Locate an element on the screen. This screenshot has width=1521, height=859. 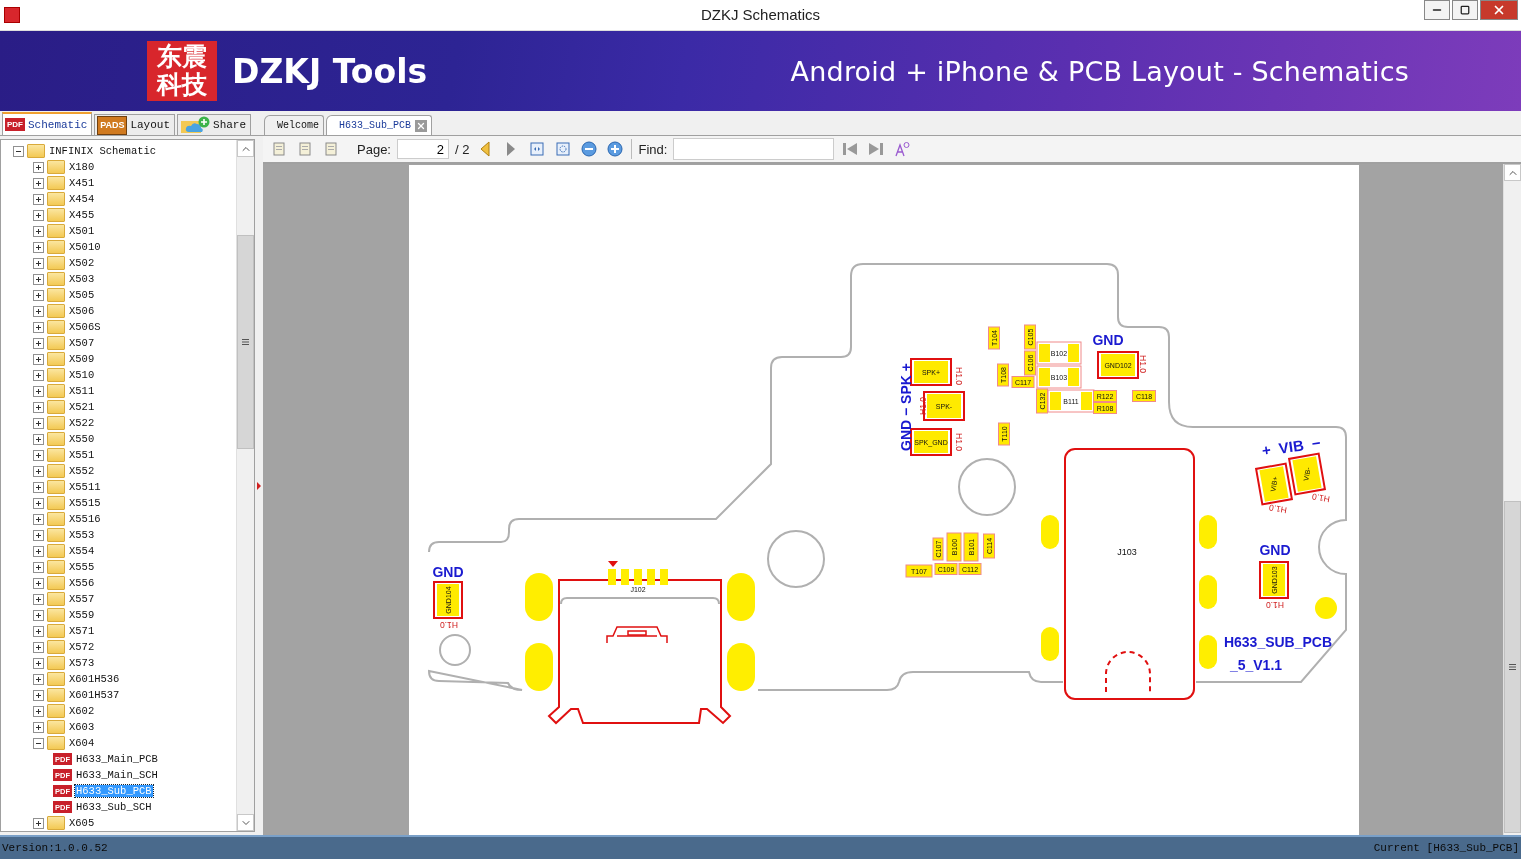
tree-item: X503 is located at coordinates (82, 279).